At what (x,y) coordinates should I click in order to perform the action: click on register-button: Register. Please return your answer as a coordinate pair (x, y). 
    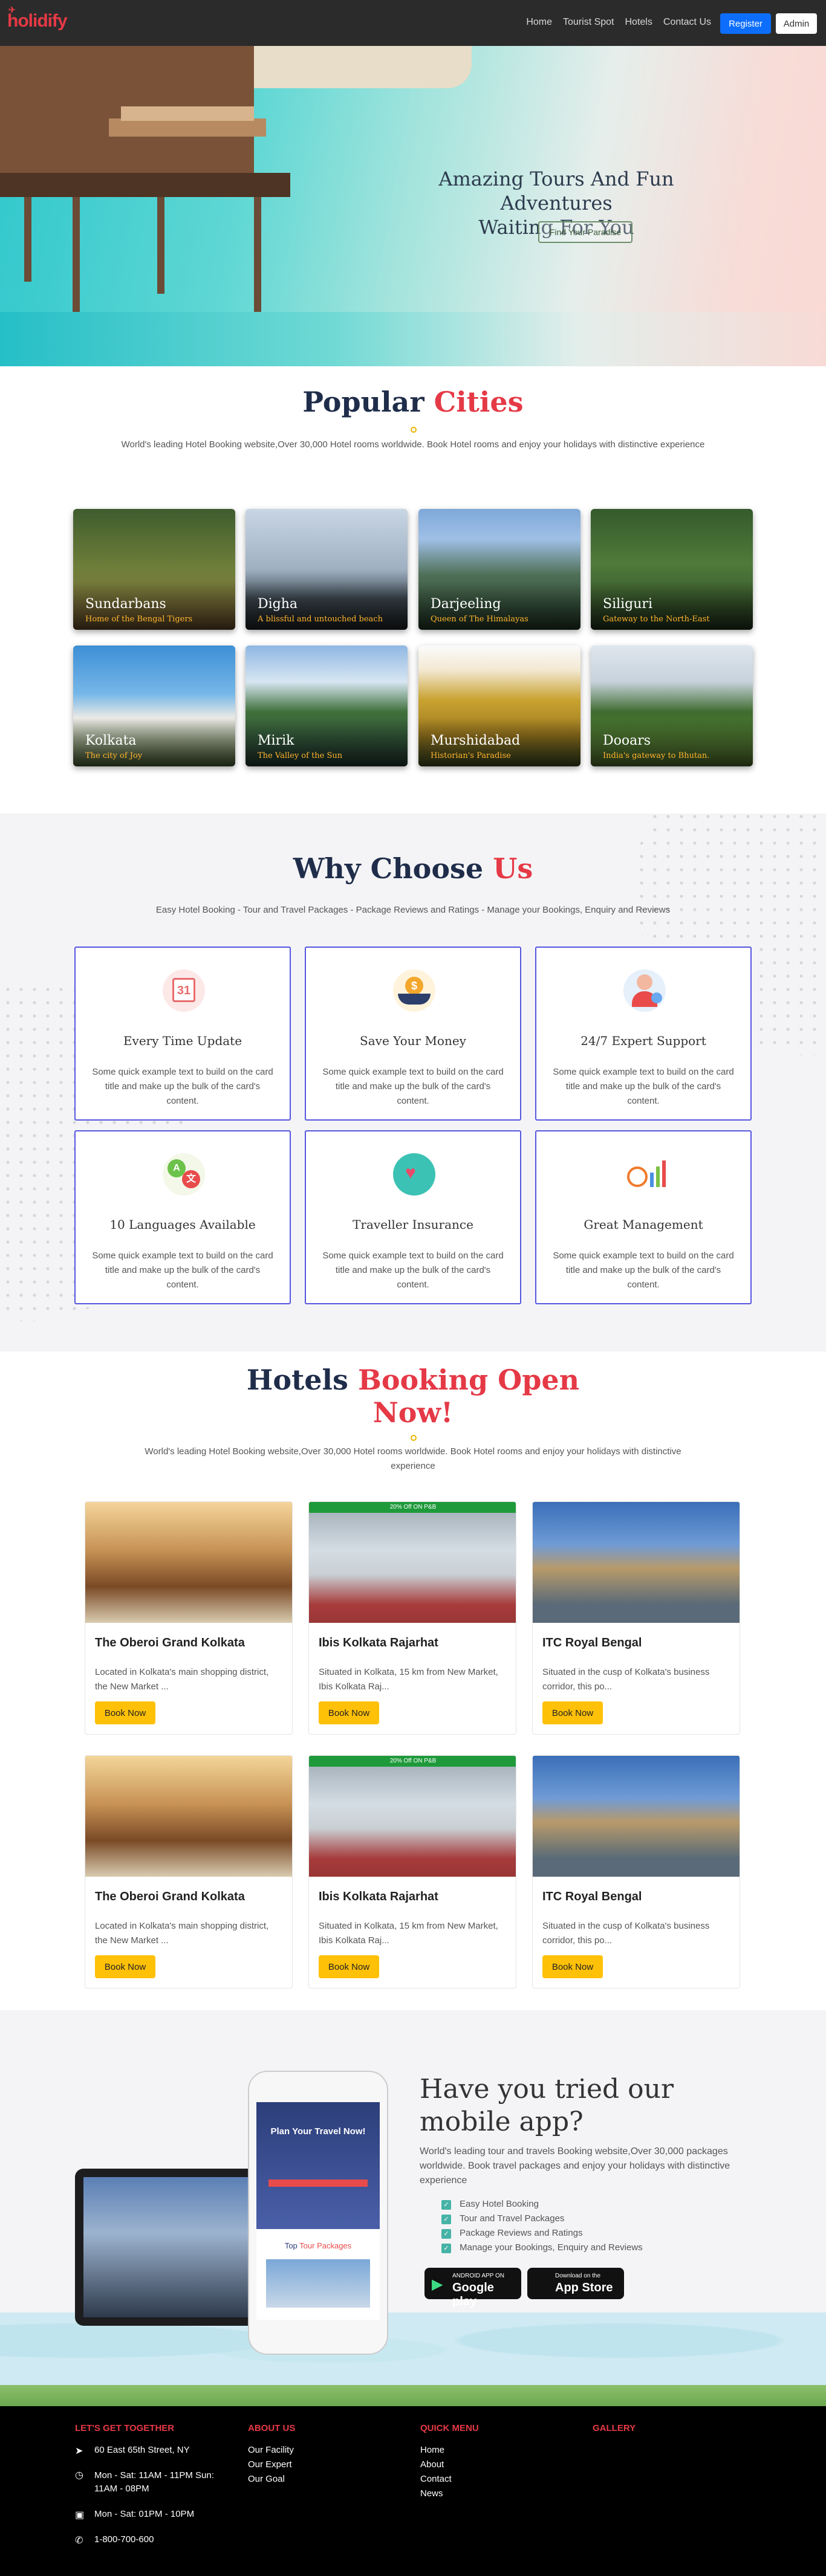
    Looking at the image, I should click on (745, 23).